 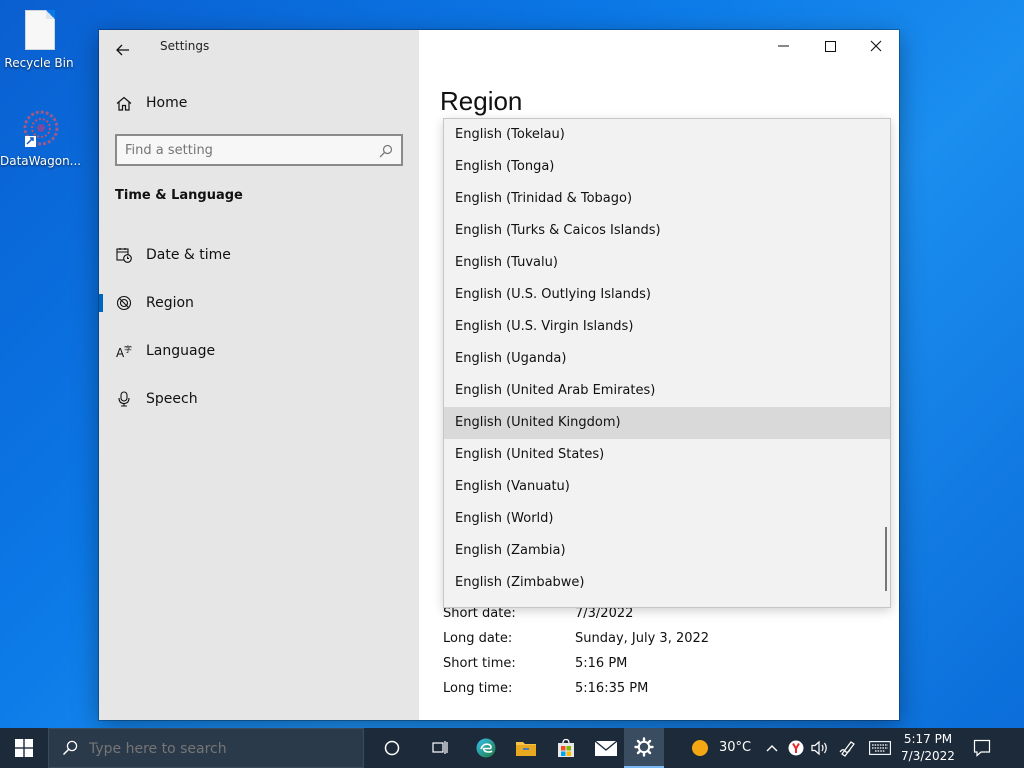 What do you see at coordinates (479, 663) in the screenshot?
I see `format-label: Short time:` at bounding box center [479, 663].